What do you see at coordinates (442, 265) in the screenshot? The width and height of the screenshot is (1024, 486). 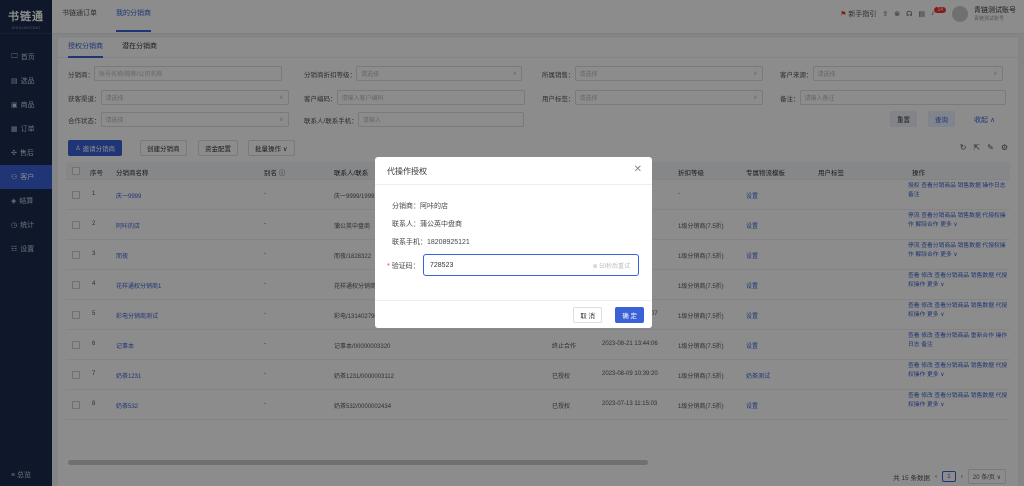 I see `code-value: 728523` at bounding box center [442, 265].